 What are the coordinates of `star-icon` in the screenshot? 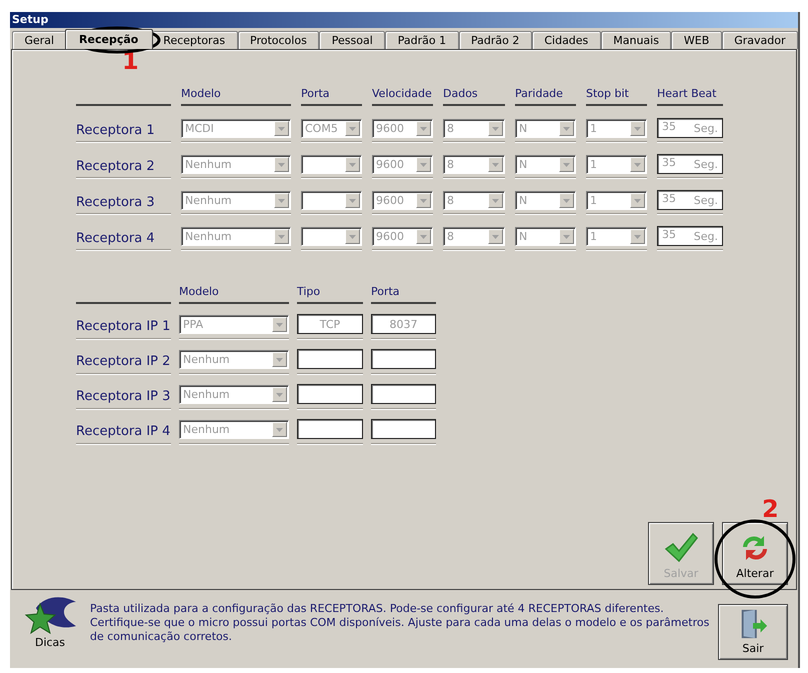 It's located at (50, 616).